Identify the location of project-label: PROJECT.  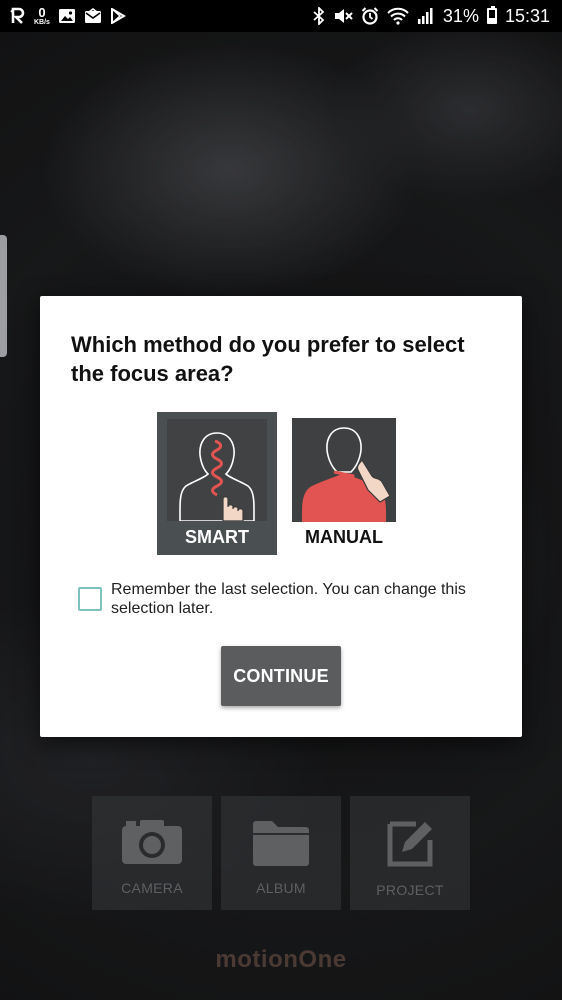
(410, 890).